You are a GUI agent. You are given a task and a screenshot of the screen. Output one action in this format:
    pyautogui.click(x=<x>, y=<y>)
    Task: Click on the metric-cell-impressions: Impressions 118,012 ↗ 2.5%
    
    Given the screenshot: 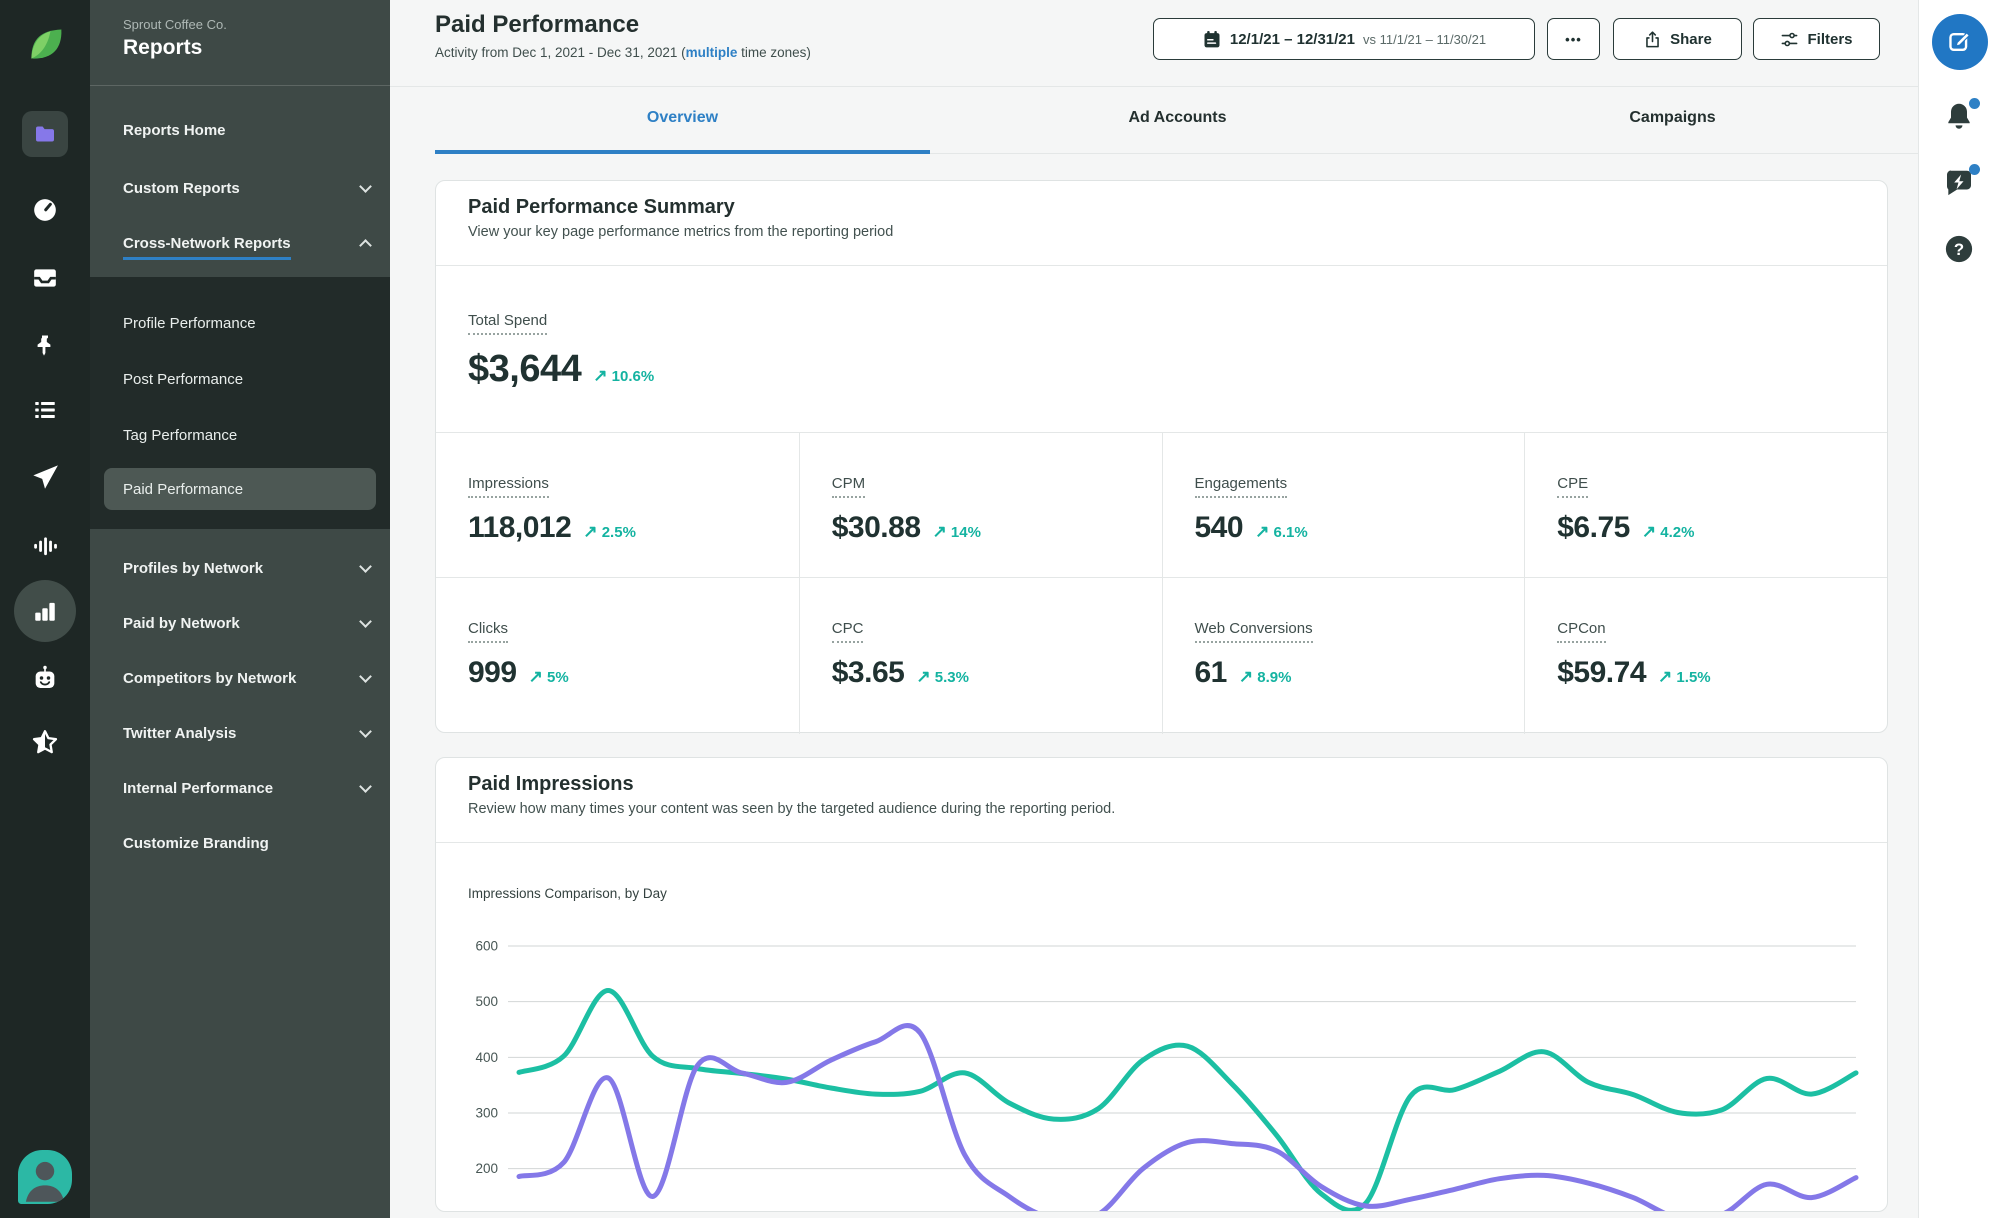 What is the action you would take?
    pyautogui.click(x=617, y=504)
    